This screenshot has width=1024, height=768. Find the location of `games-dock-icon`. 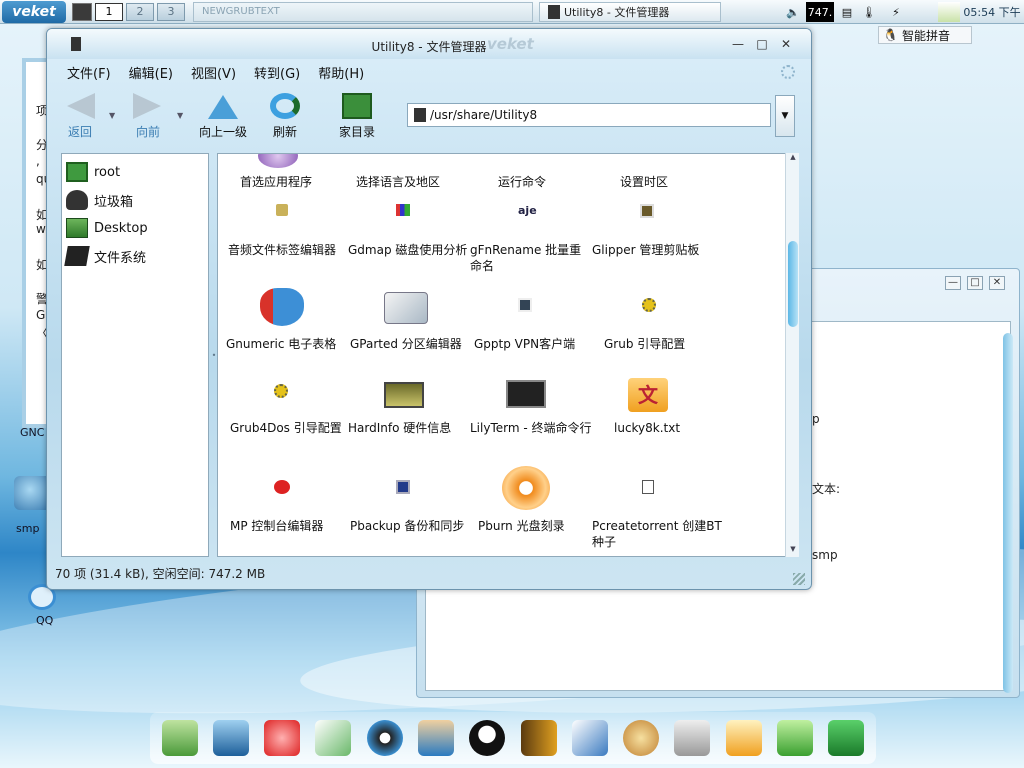

games-dock-icon is located at coordinates (743, 738).